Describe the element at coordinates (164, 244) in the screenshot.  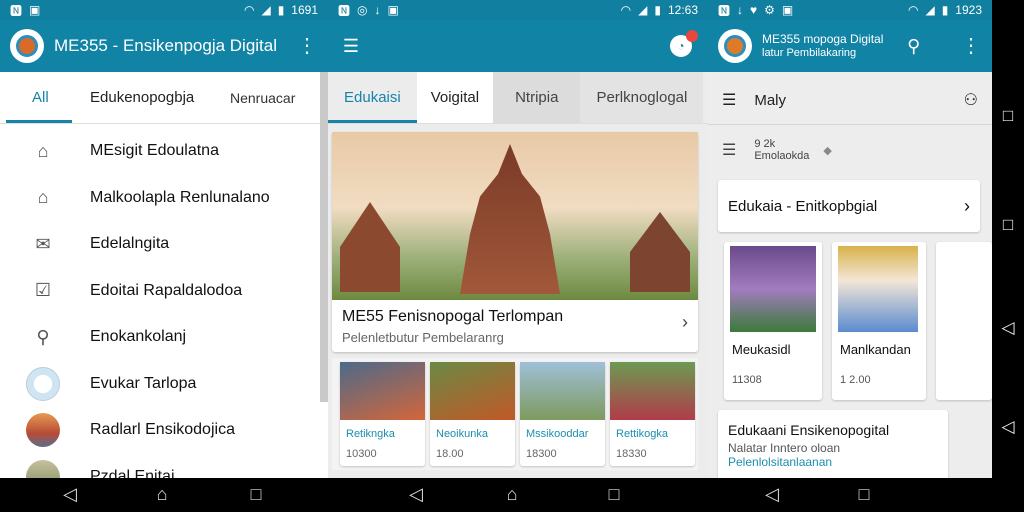
I see `menu-item: ✉ Edelalngita` at that location.